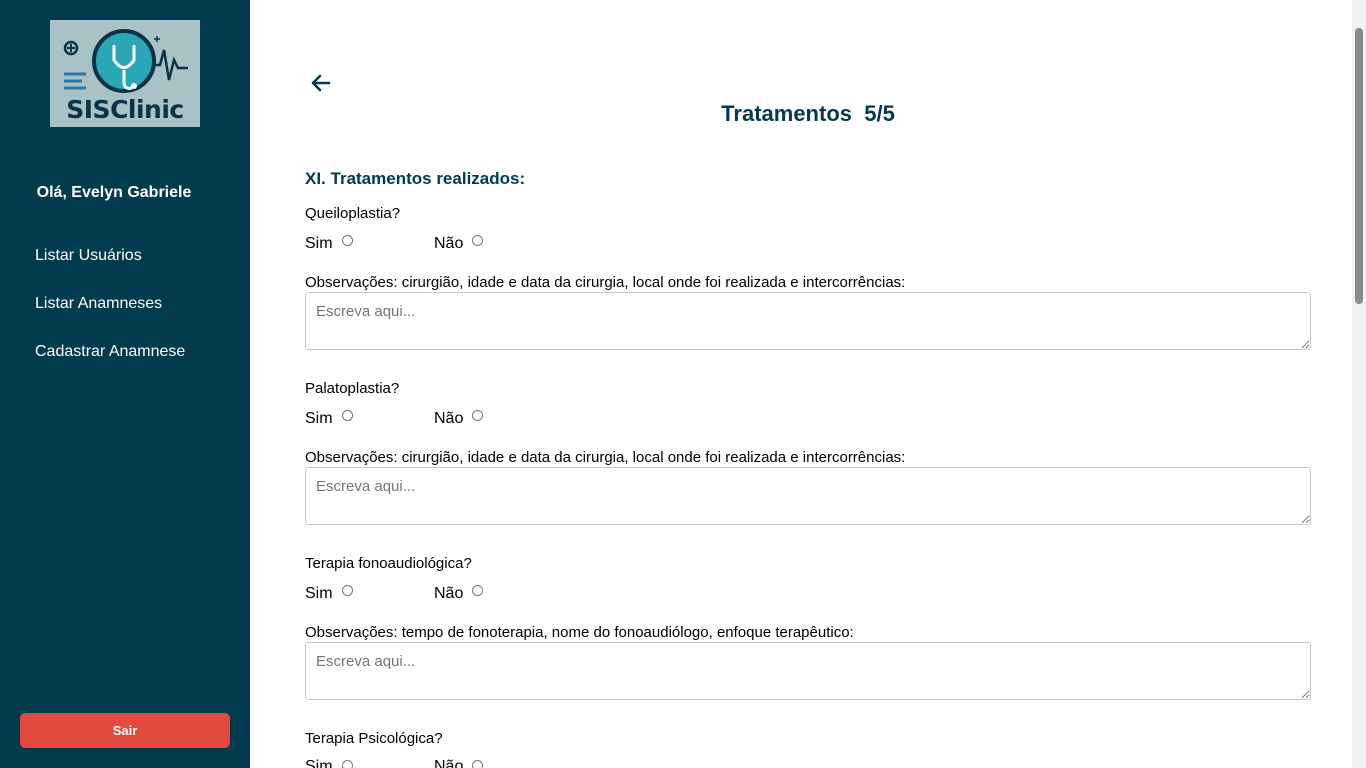  Describe the element at coordinates (88, 256) in the screenshot. I see `nav-list-users: Listar Usuários` at that location.